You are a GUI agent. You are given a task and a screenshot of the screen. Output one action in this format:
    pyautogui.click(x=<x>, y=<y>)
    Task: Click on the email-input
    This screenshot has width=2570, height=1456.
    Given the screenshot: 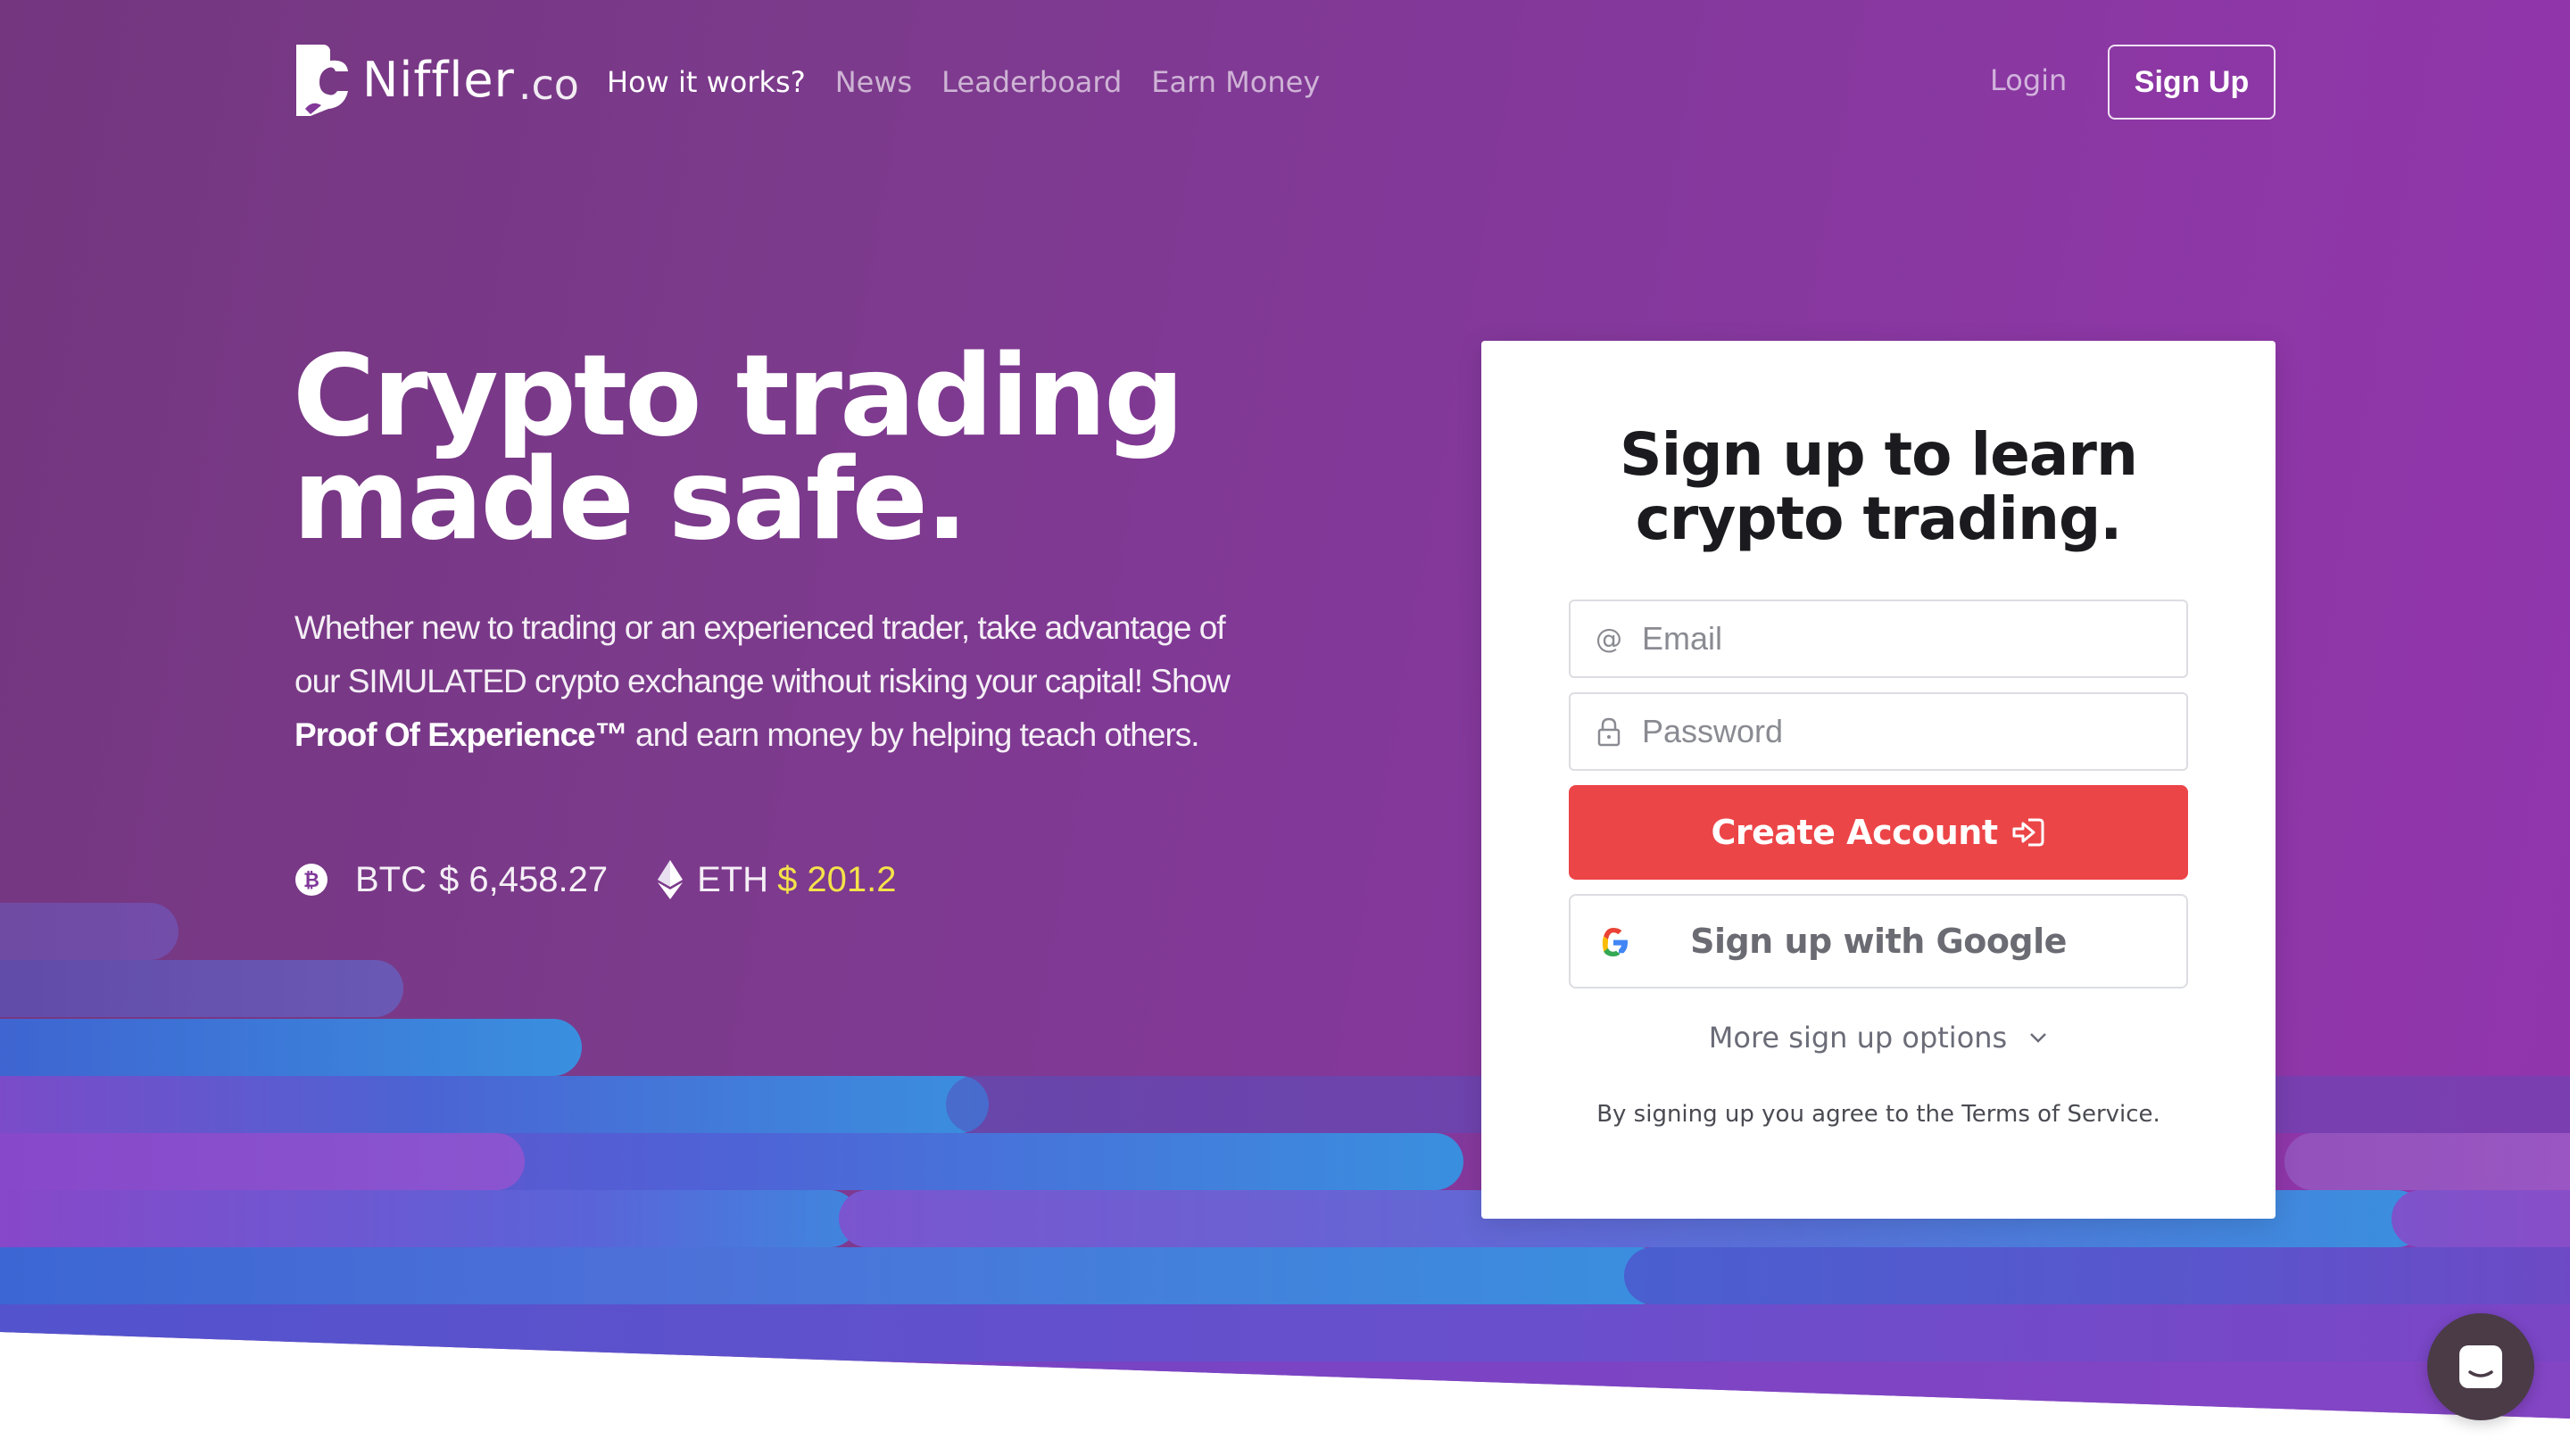 What is the action you would take?
    pyautogui.click(x=1892, y=639)
    